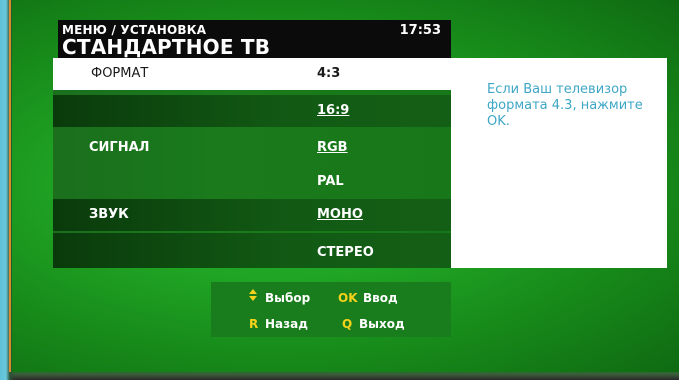 This screenshot has width=679, height=380. I want to click on hint-select-label: Выбор, so click(288, 298).